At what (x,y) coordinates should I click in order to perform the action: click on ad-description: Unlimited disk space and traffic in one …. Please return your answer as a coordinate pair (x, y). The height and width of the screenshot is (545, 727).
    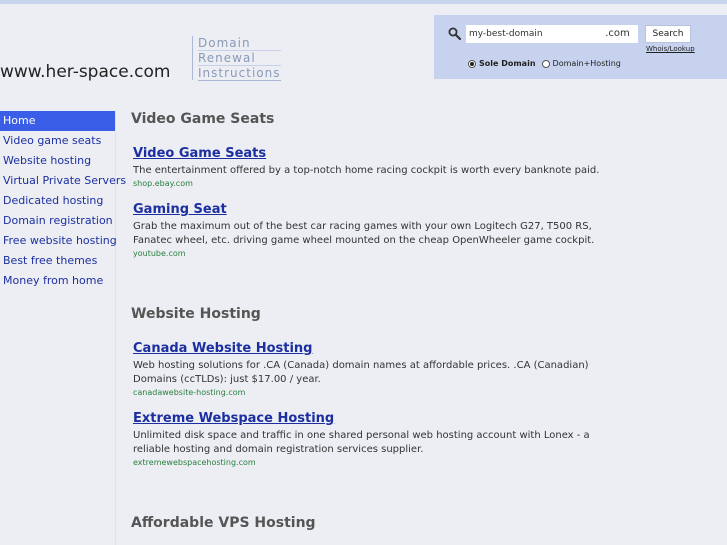
    Looking at the image, I should click on (361, 442).